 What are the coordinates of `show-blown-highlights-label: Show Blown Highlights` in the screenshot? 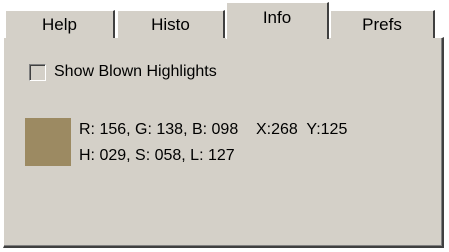 It's located at (135, 71).